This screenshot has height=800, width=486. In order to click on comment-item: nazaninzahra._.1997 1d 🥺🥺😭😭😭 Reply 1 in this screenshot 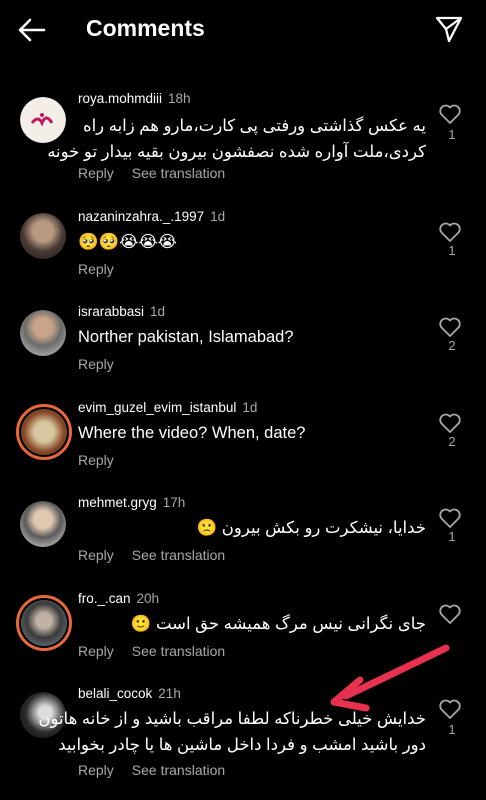, I will do `click(243, 245)`.